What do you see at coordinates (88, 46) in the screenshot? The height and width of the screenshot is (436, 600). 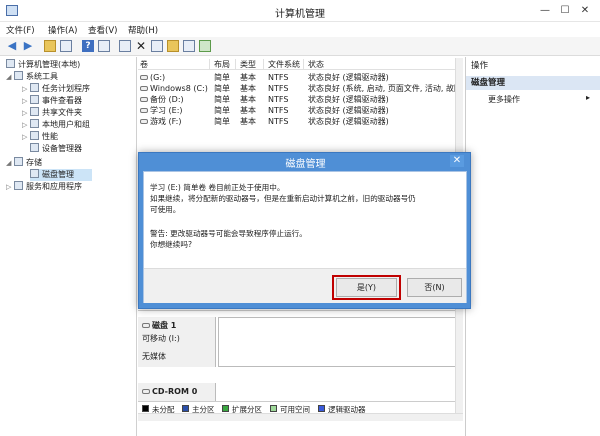 I see `help-icon: ?` at bounding box center [88, 46].